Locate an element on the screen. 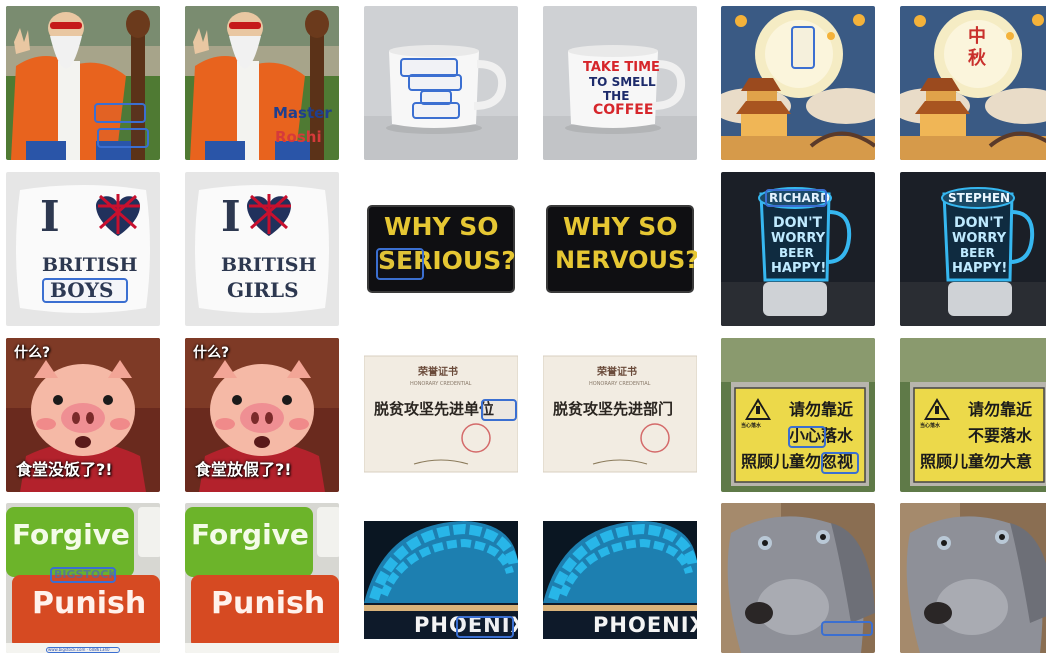  tile-mug-after: TAKE TIME TO SMELL THE COFFEE is located at coordinates (620, 83).